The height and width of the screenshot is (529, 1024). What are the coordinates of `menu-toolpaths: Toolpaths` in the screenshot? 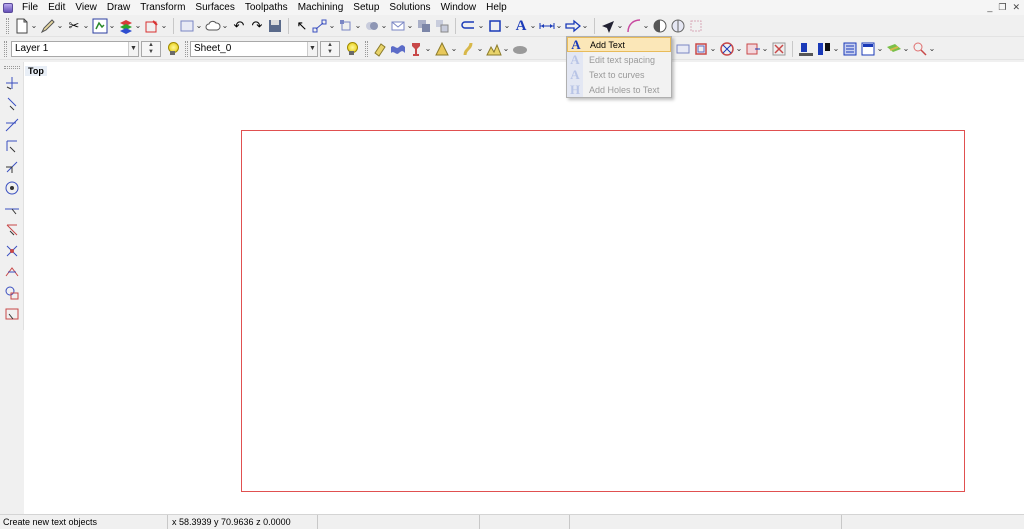 It's located at (266, 7).